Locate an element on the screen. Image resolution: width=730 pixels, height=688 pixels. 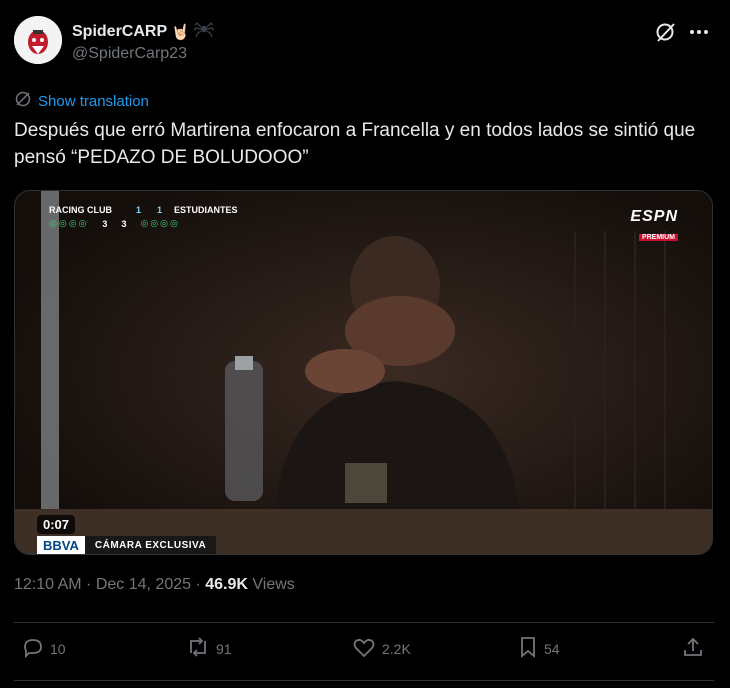
repost-button: 91 is located at coordinates (209, 648).